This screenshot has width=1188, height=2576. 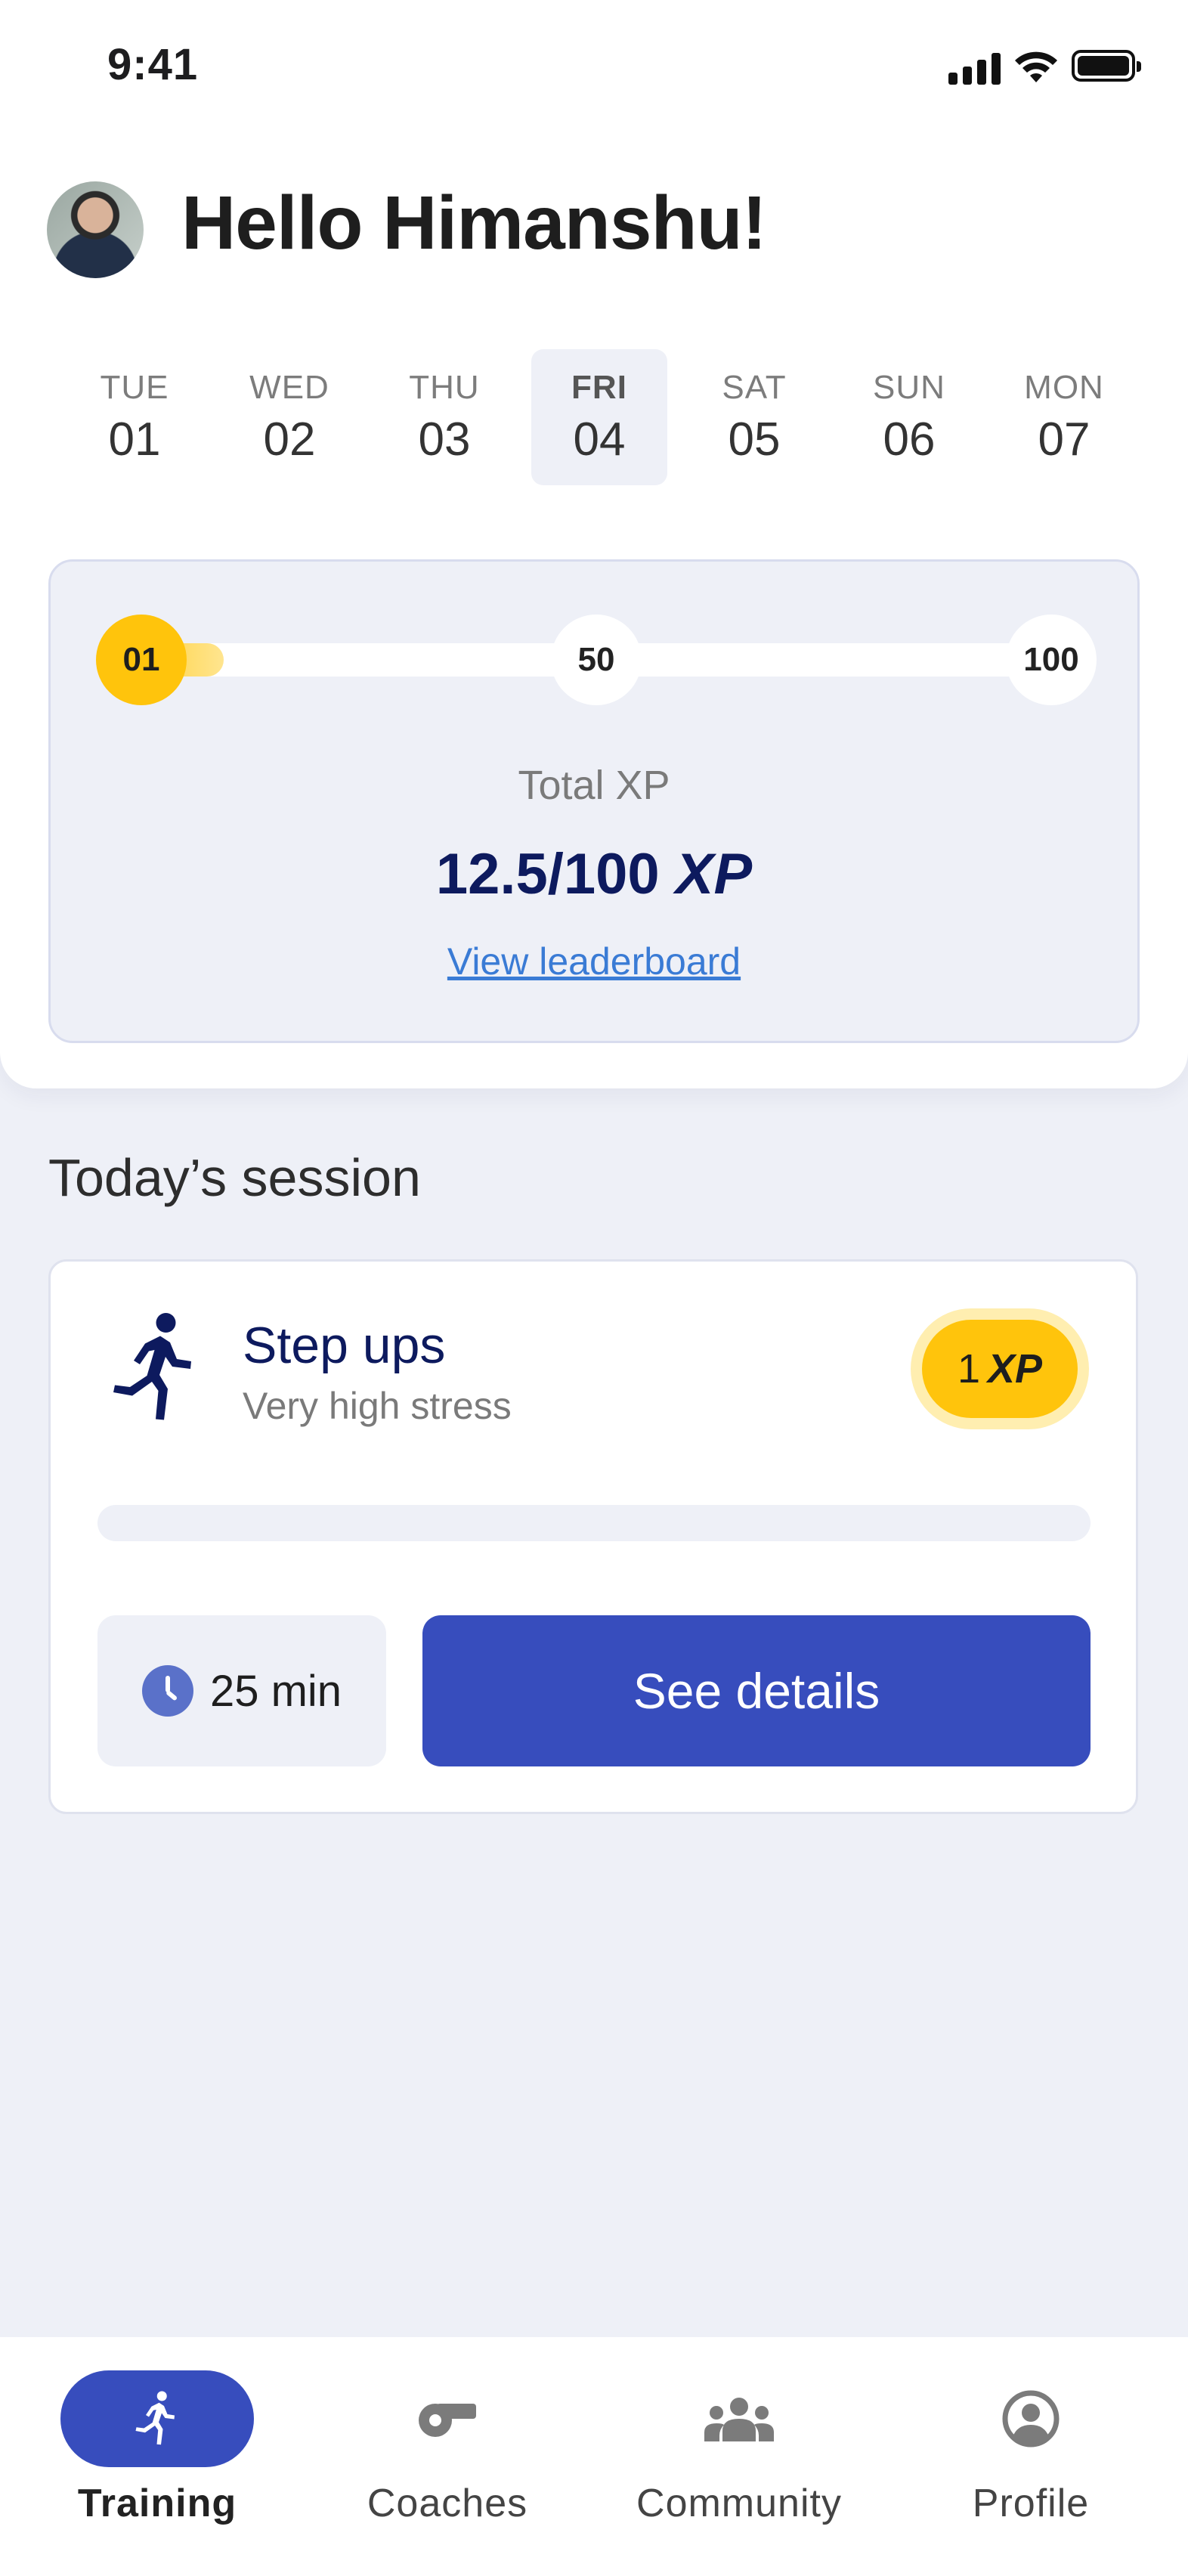 I want to click on day-name: FRI, so click(x=599, y=387).